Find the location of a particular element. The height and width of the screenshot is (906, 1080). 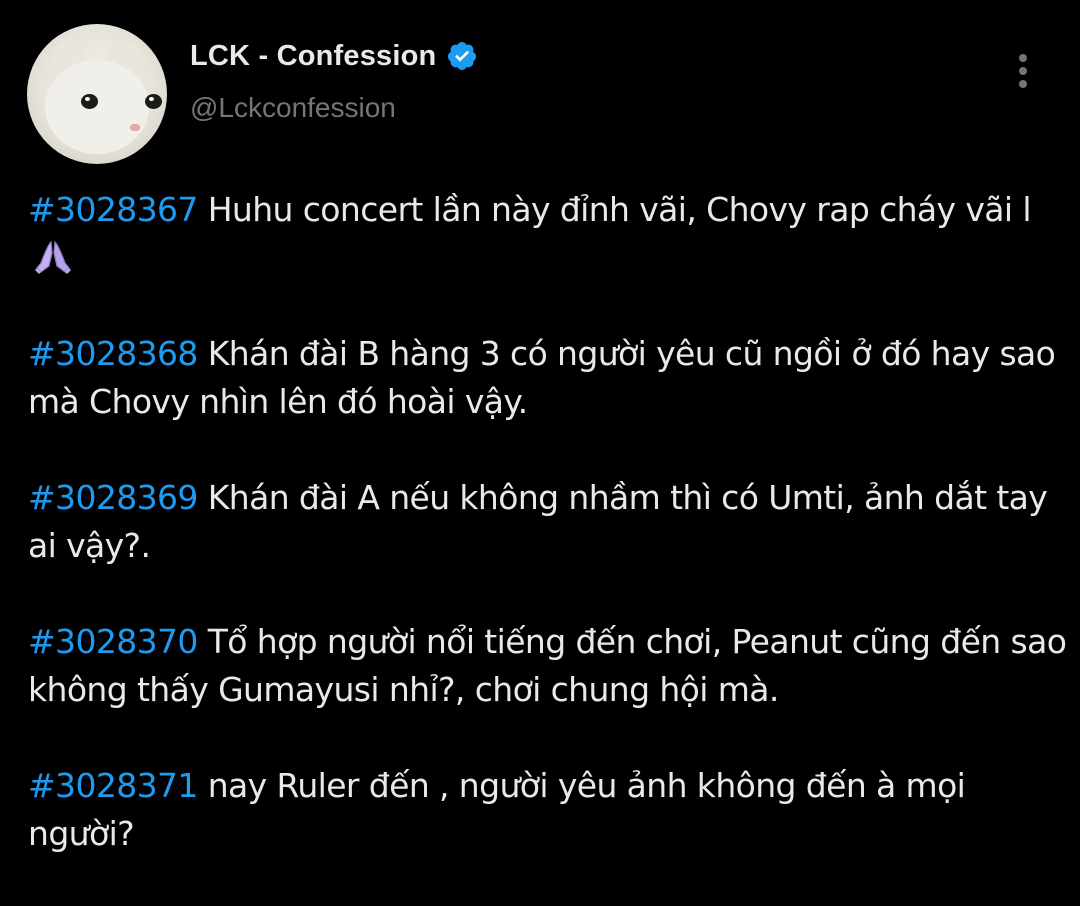

hashtag-link: #3028368 is located at coordinates (113, 353).